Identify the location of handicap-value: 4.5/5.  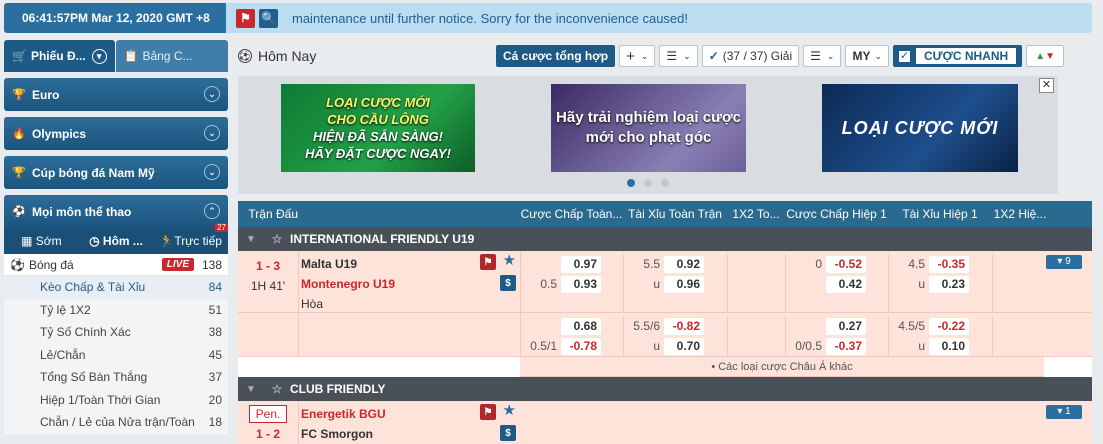
(911, 326).